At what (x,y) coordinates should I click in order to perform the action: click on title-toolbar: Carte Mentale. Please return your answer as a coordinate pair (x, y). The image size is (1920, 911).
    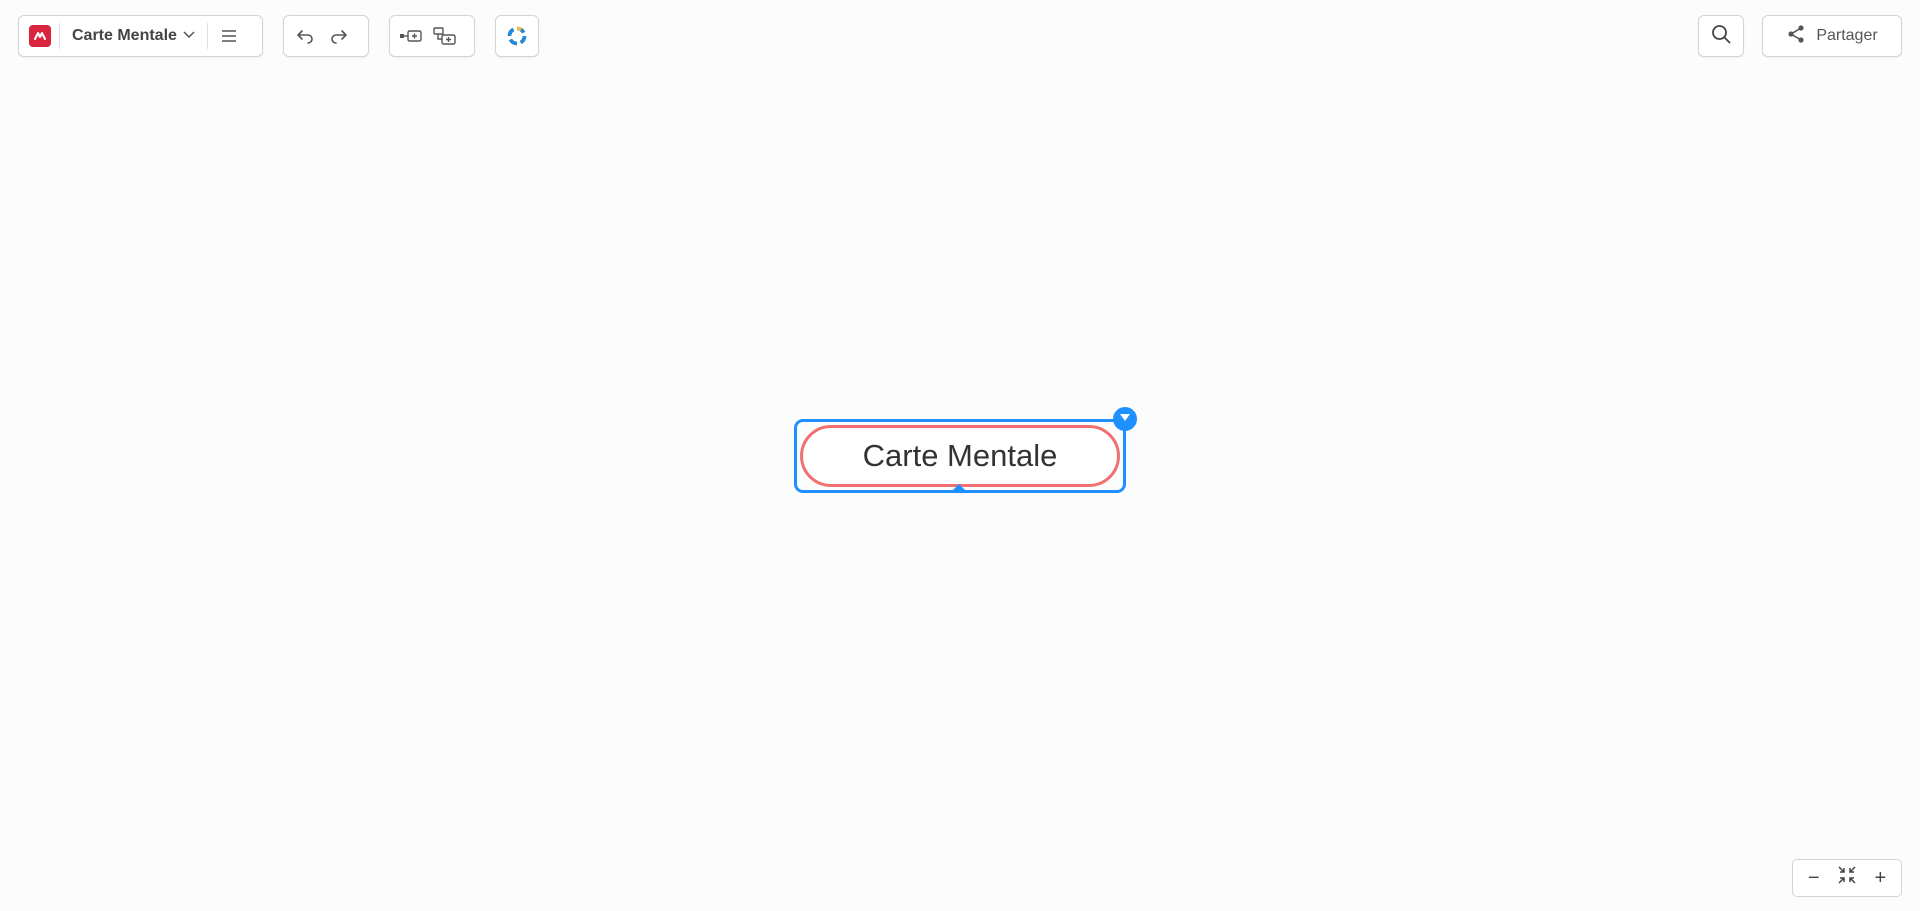
    Looking at the image, I should click on (140, 36).